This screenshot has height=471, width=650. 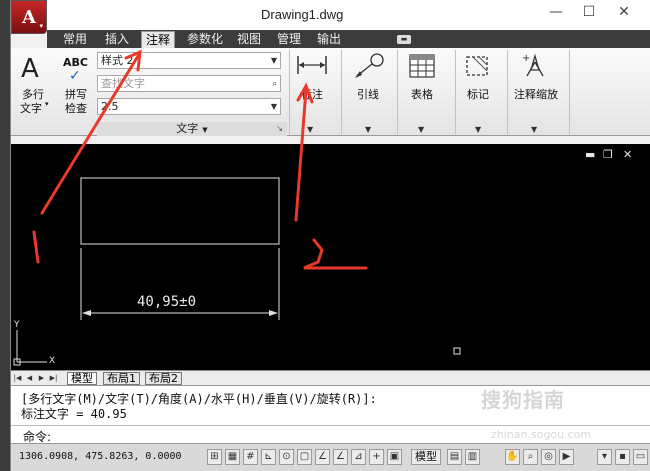 I want to click on grip-point, so click(x=457, y=351).